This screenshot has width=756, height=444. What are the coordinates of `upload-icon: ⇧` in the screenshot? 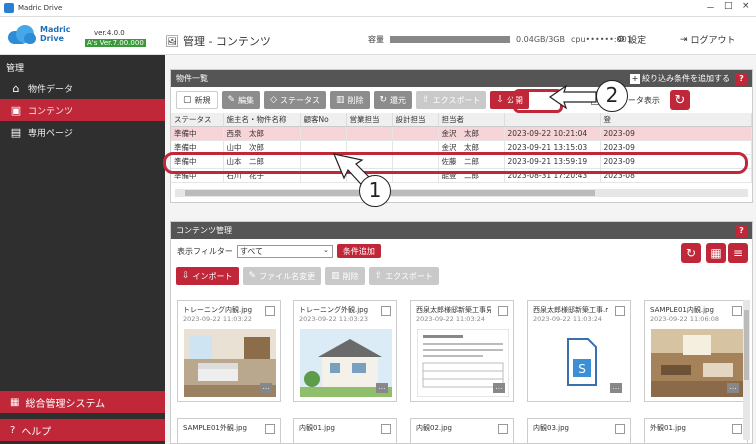 It's located at (378, 276).